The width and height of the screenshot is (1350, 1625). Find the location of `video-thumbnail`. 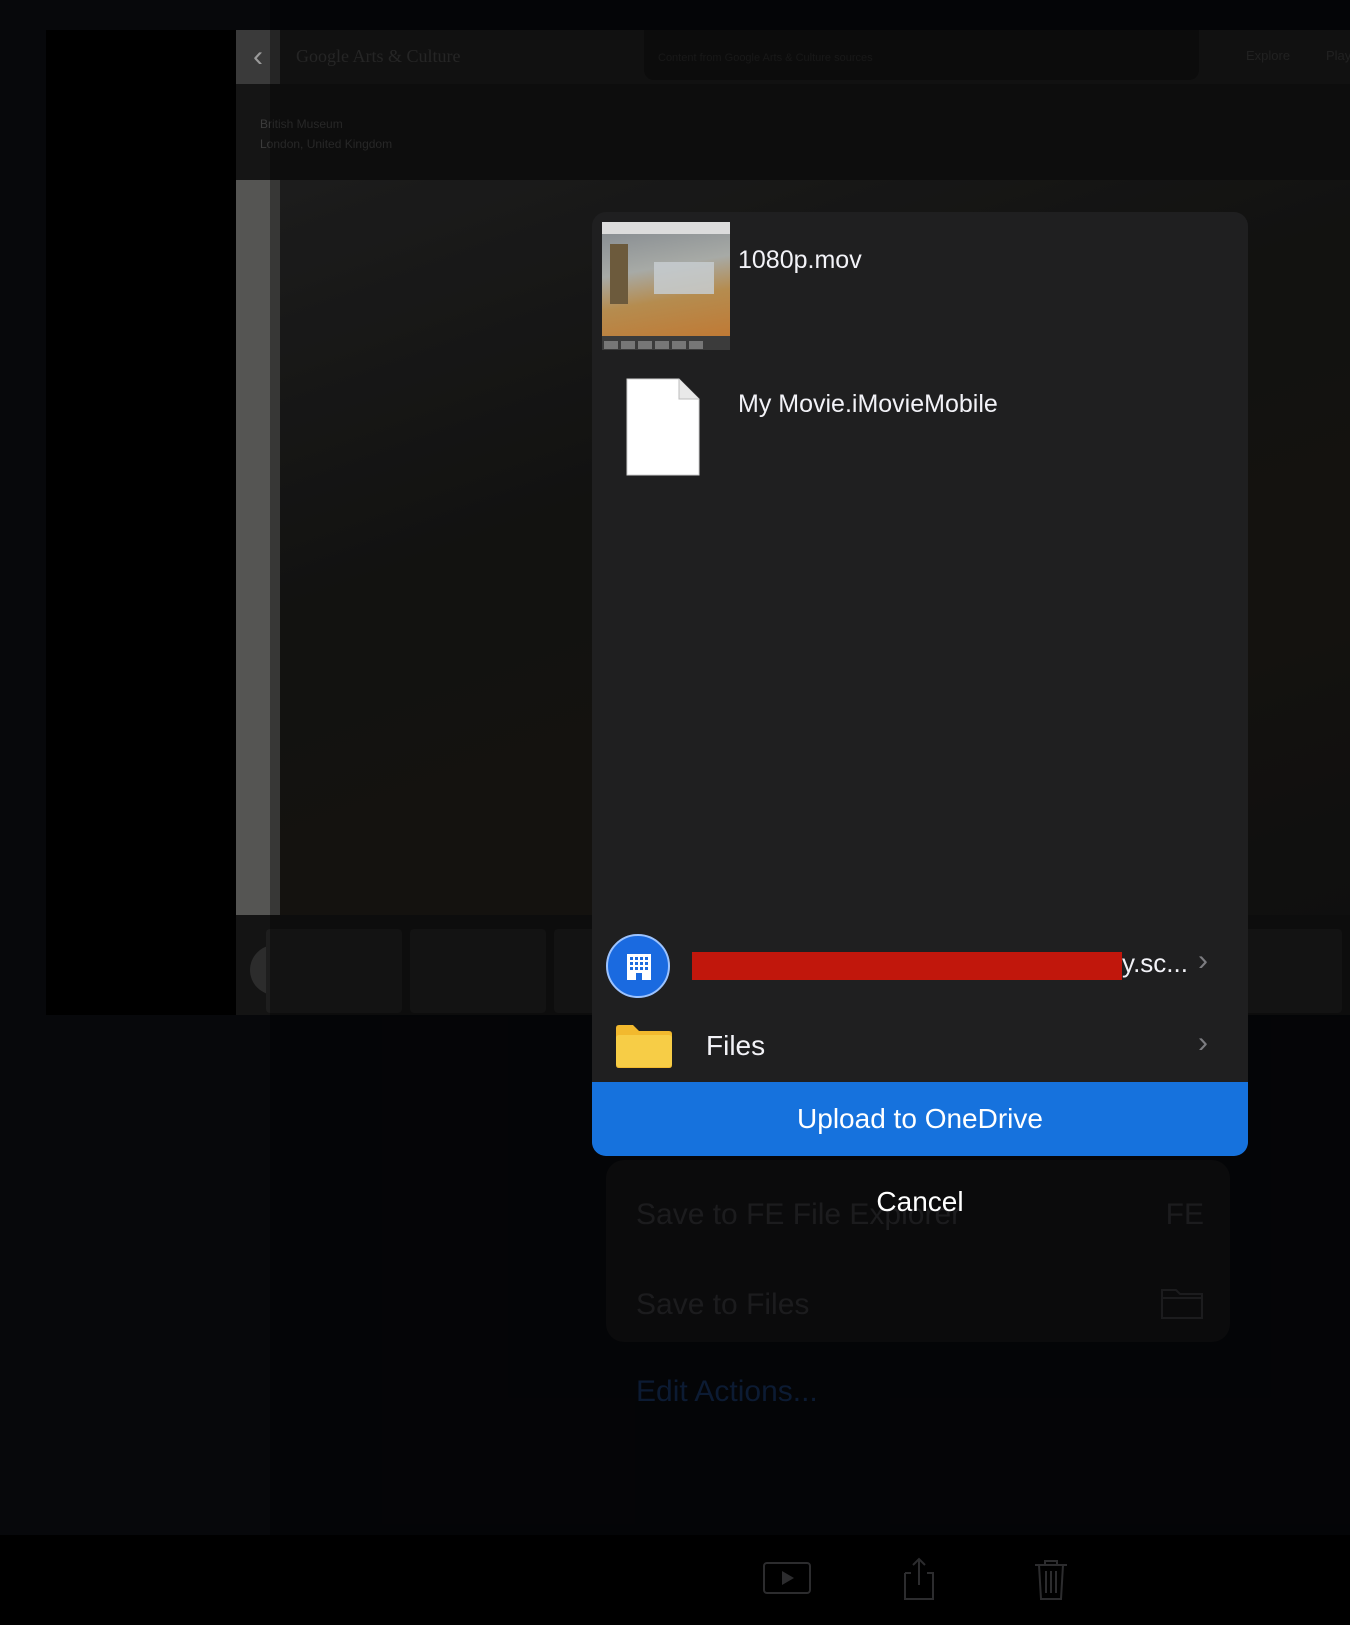

video-thumbnail is located at coordinates (666, 286).